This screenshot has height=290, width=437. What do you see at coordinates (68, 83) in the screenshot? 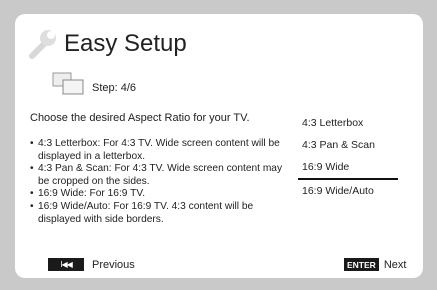
I see `tv-screens-icon` at bounding box center [68, 83].